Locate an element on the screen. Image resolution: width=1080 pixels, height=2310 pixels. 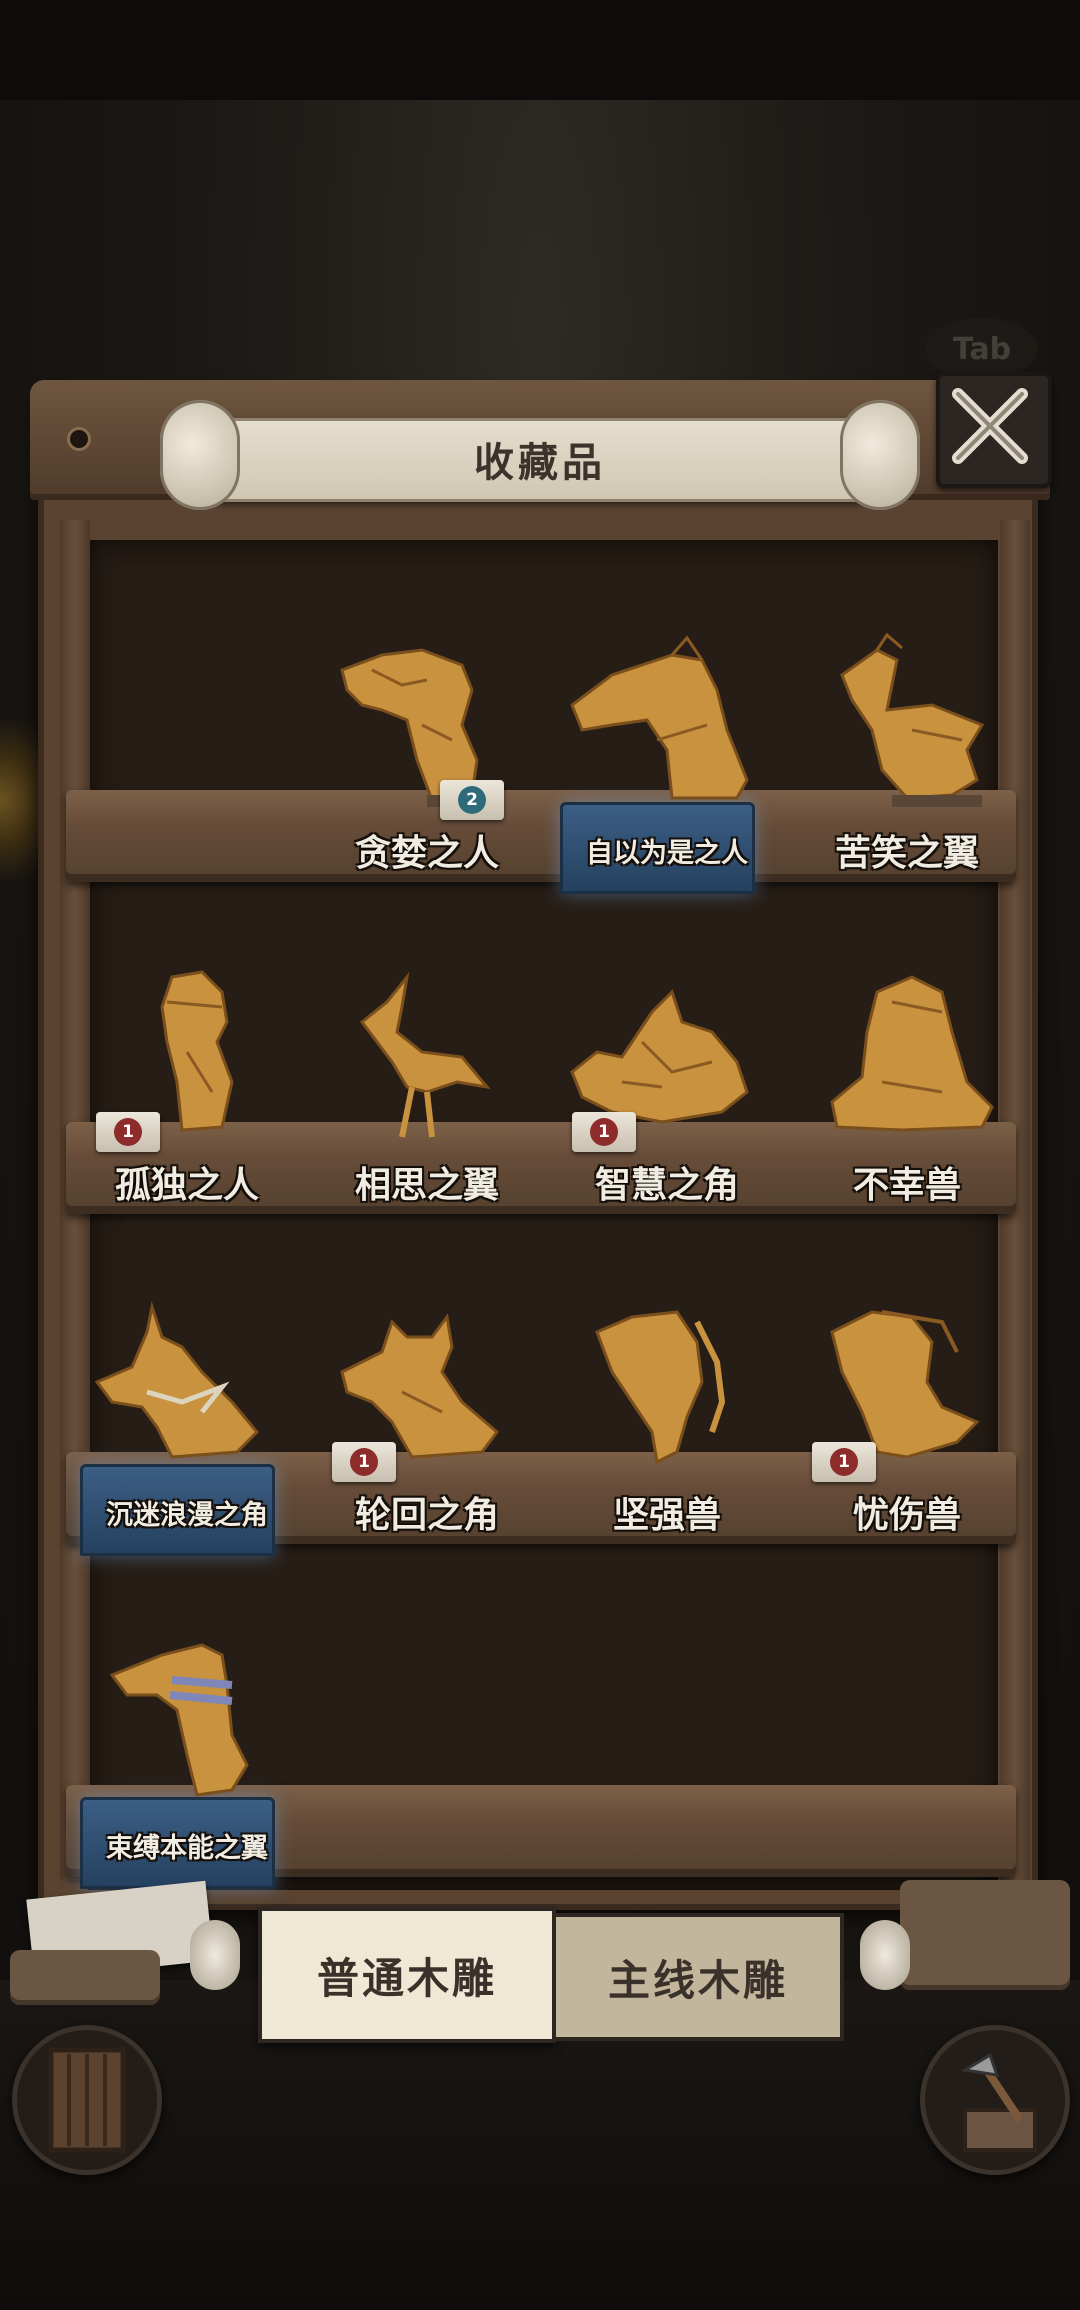
item-label: 智慧之角 is located at coordinates (666, 1185).